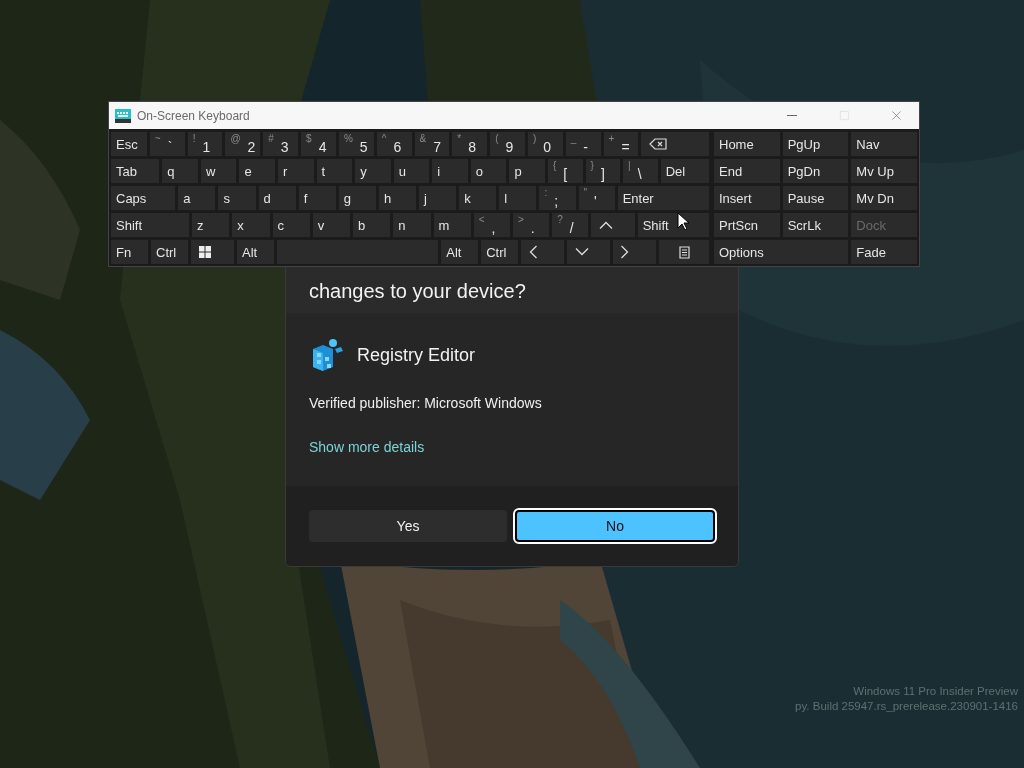 The image size is (1024, 768). What do you see at coordinates (844, 115) in the screenshot?
I see `maximize-icon` at bounding box center [844, 115].